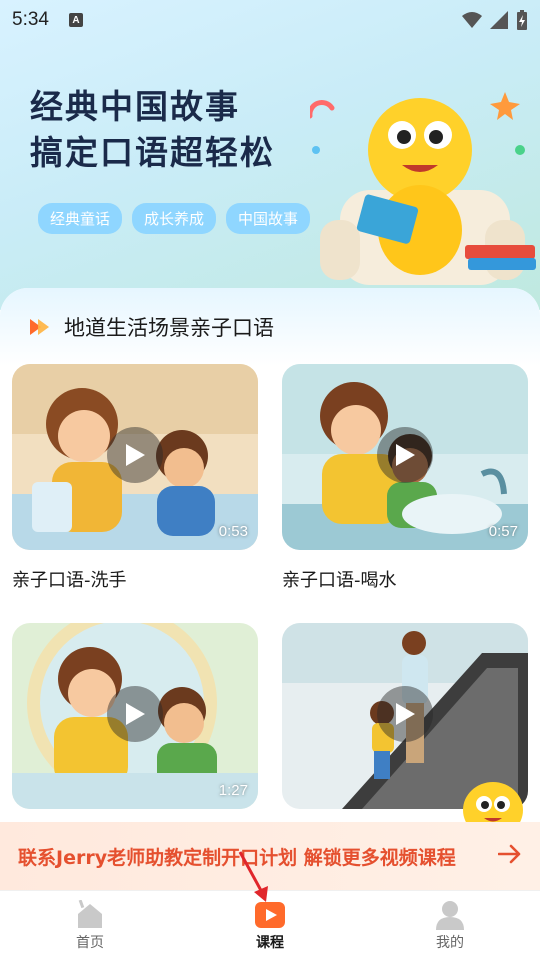  Describe the element at coordinates (270, 20) in the screenshot. I see `status-bar: 5:34 A` at that location.